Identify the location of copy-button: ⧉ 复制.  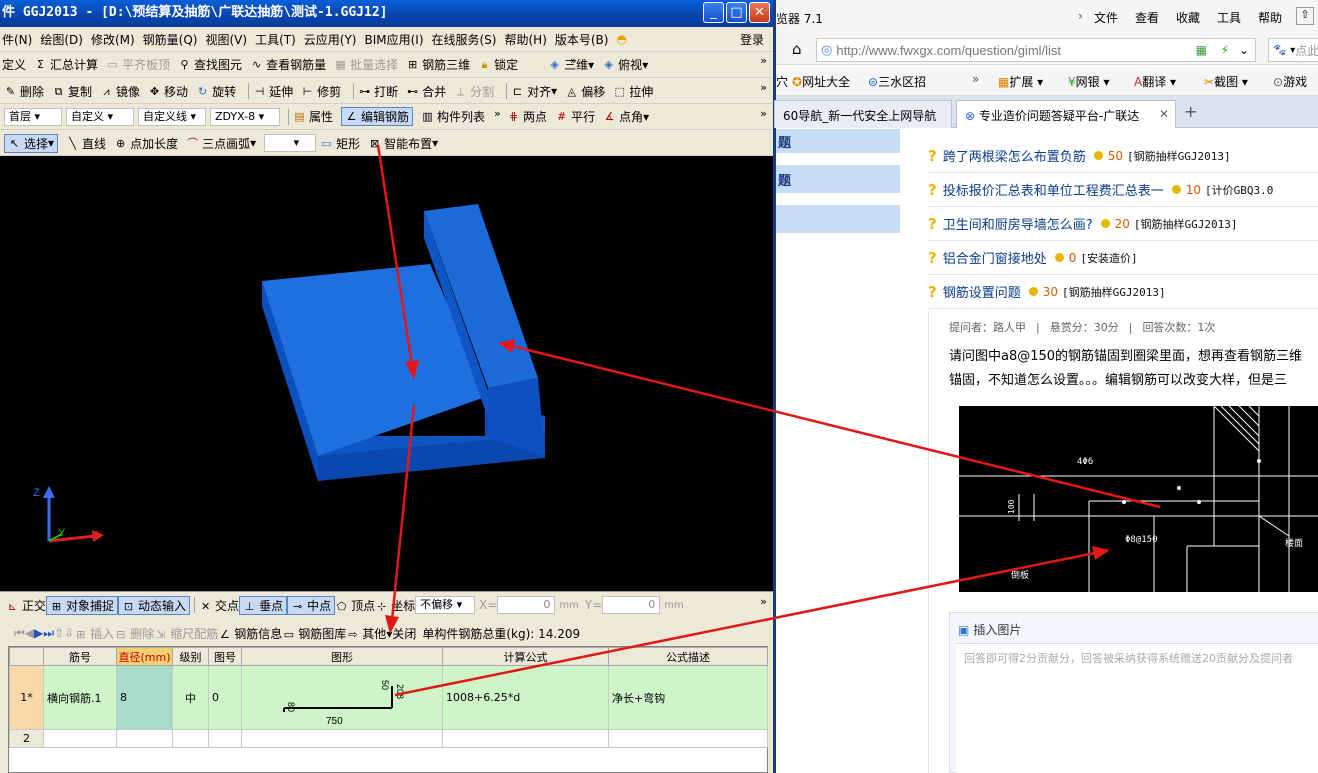
(72, 91).